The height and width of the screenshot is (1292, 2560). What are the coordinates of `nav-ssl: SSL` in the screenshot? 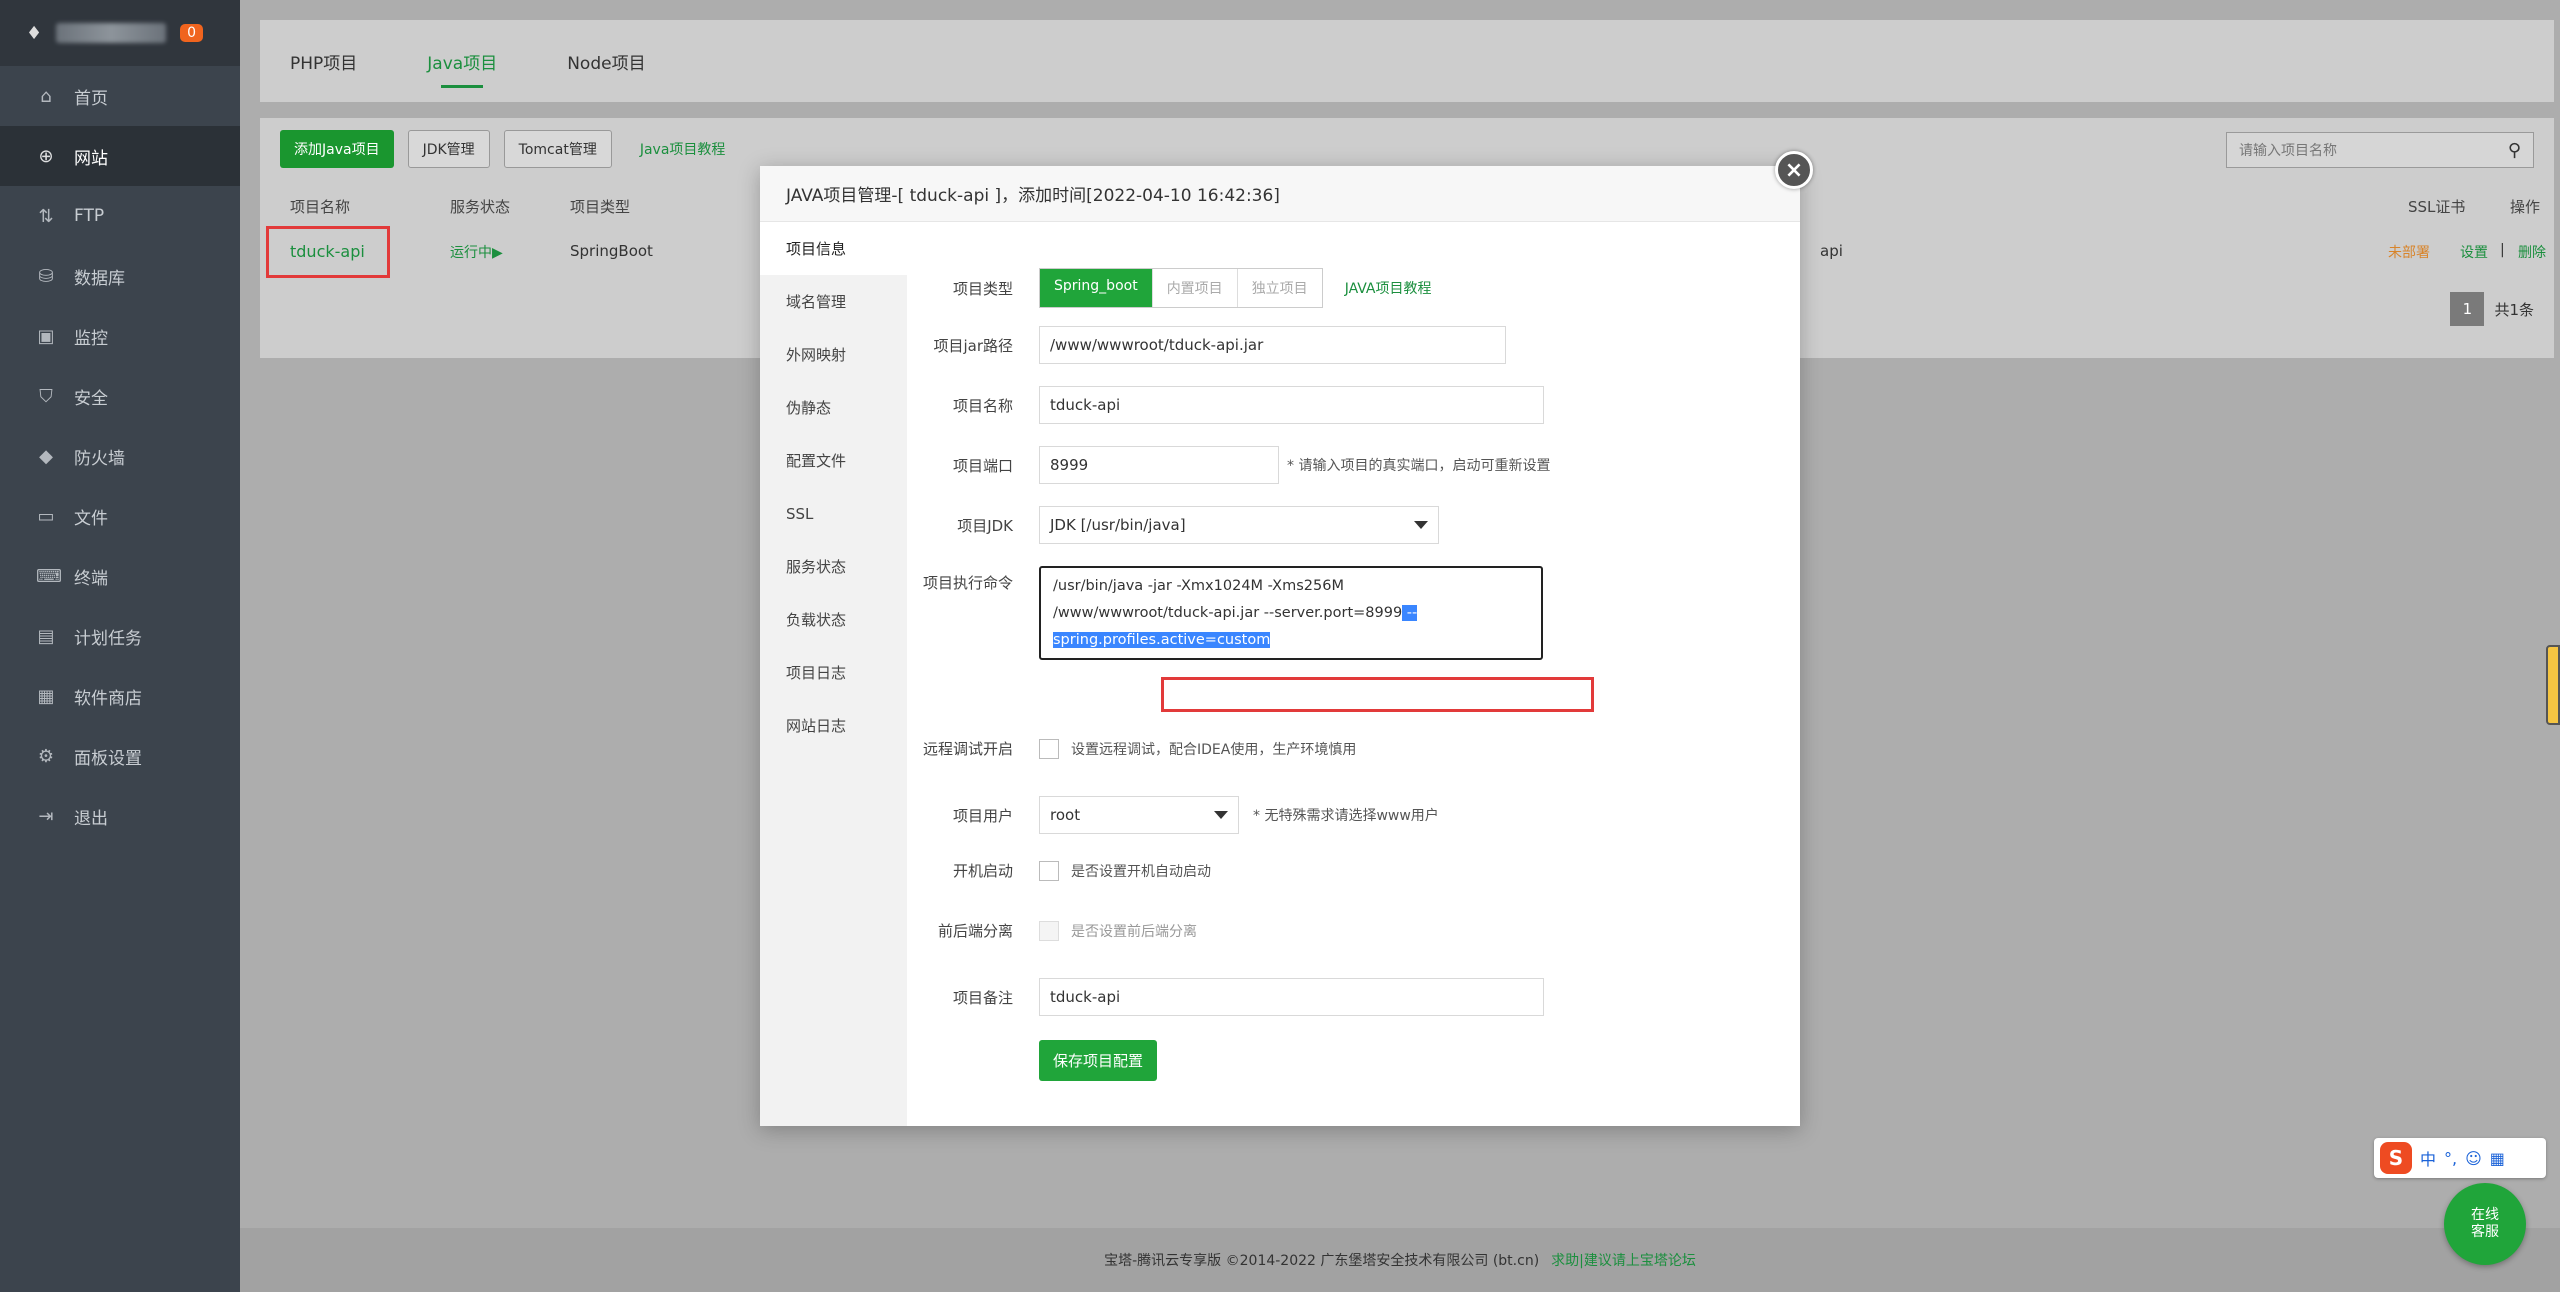 It's located at (833, 513).